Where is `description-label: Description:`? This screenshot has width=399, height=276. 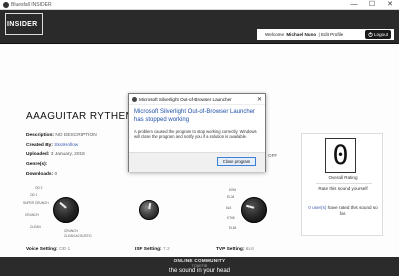
description-label: Description: is located at coordinates (40, 135).